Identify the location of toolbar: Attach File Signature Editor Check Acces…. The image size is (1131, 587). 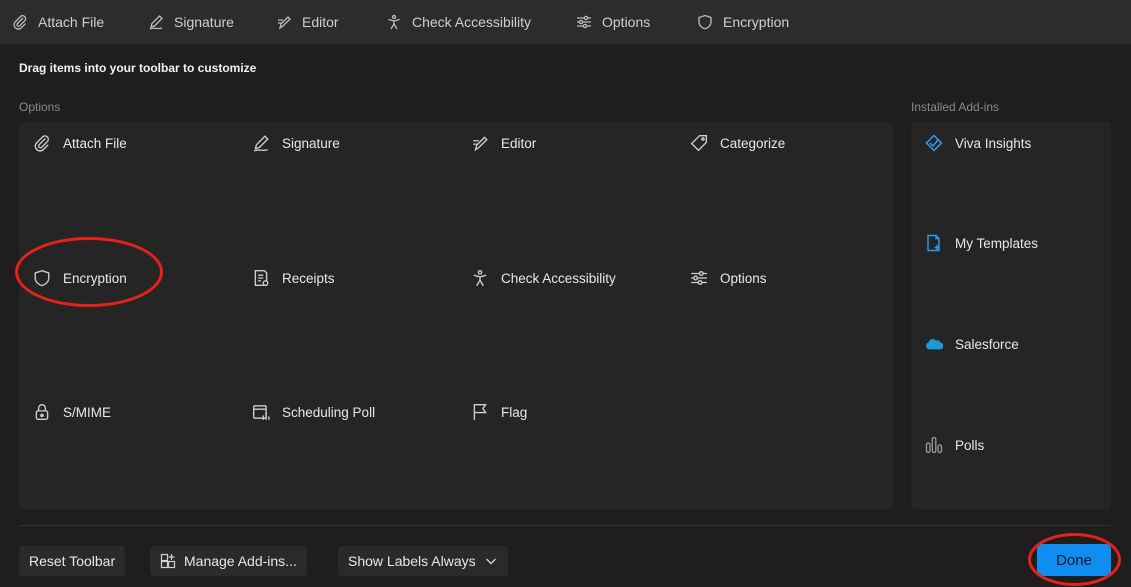
(565, 22).